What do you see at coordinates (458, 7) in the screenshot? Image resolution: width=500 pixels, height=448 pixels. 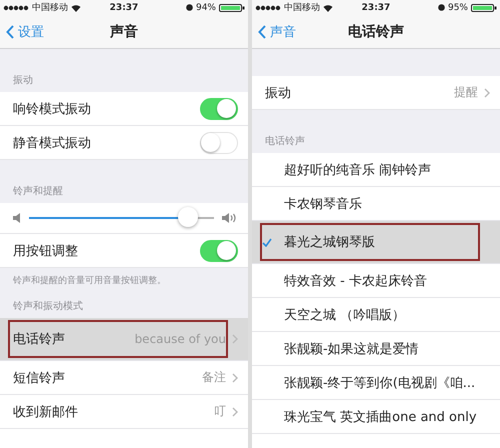 I see `battery-percent: 95%` at bounding box center [458, 7].